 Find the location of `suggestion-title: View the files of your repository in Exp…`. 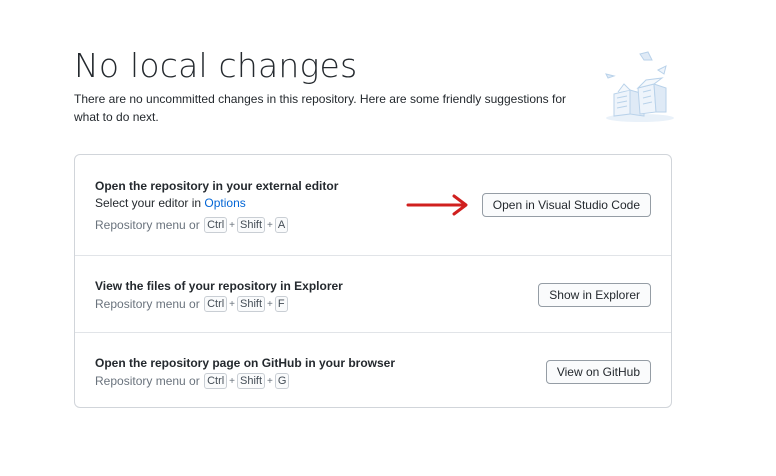

suggestion-title: View the files of your repository in Exp… is located at coordinates (219, 286).